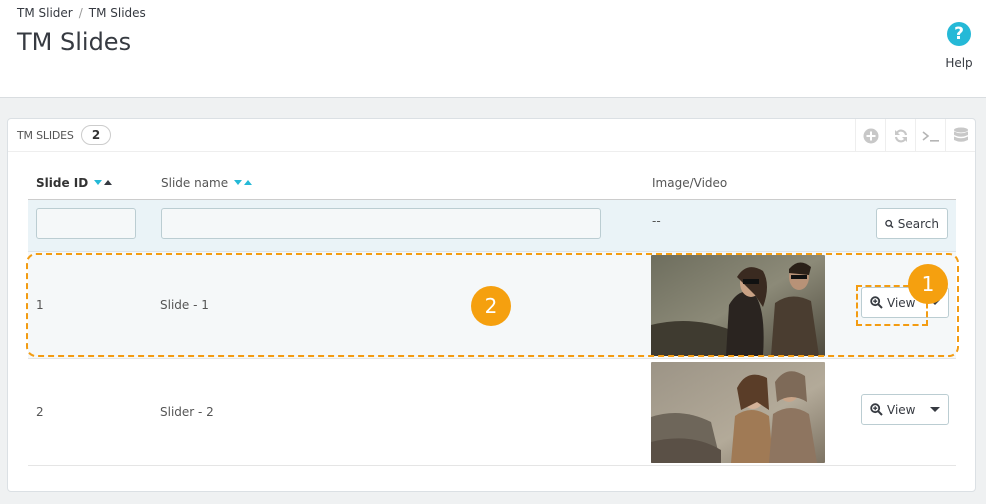 Image resolution: width=986 pixels, height=504 pixels. What do you see at coordinates (959, 63) in the screenshot?
I see `help-label: Help` at bounding box center [959, 63].